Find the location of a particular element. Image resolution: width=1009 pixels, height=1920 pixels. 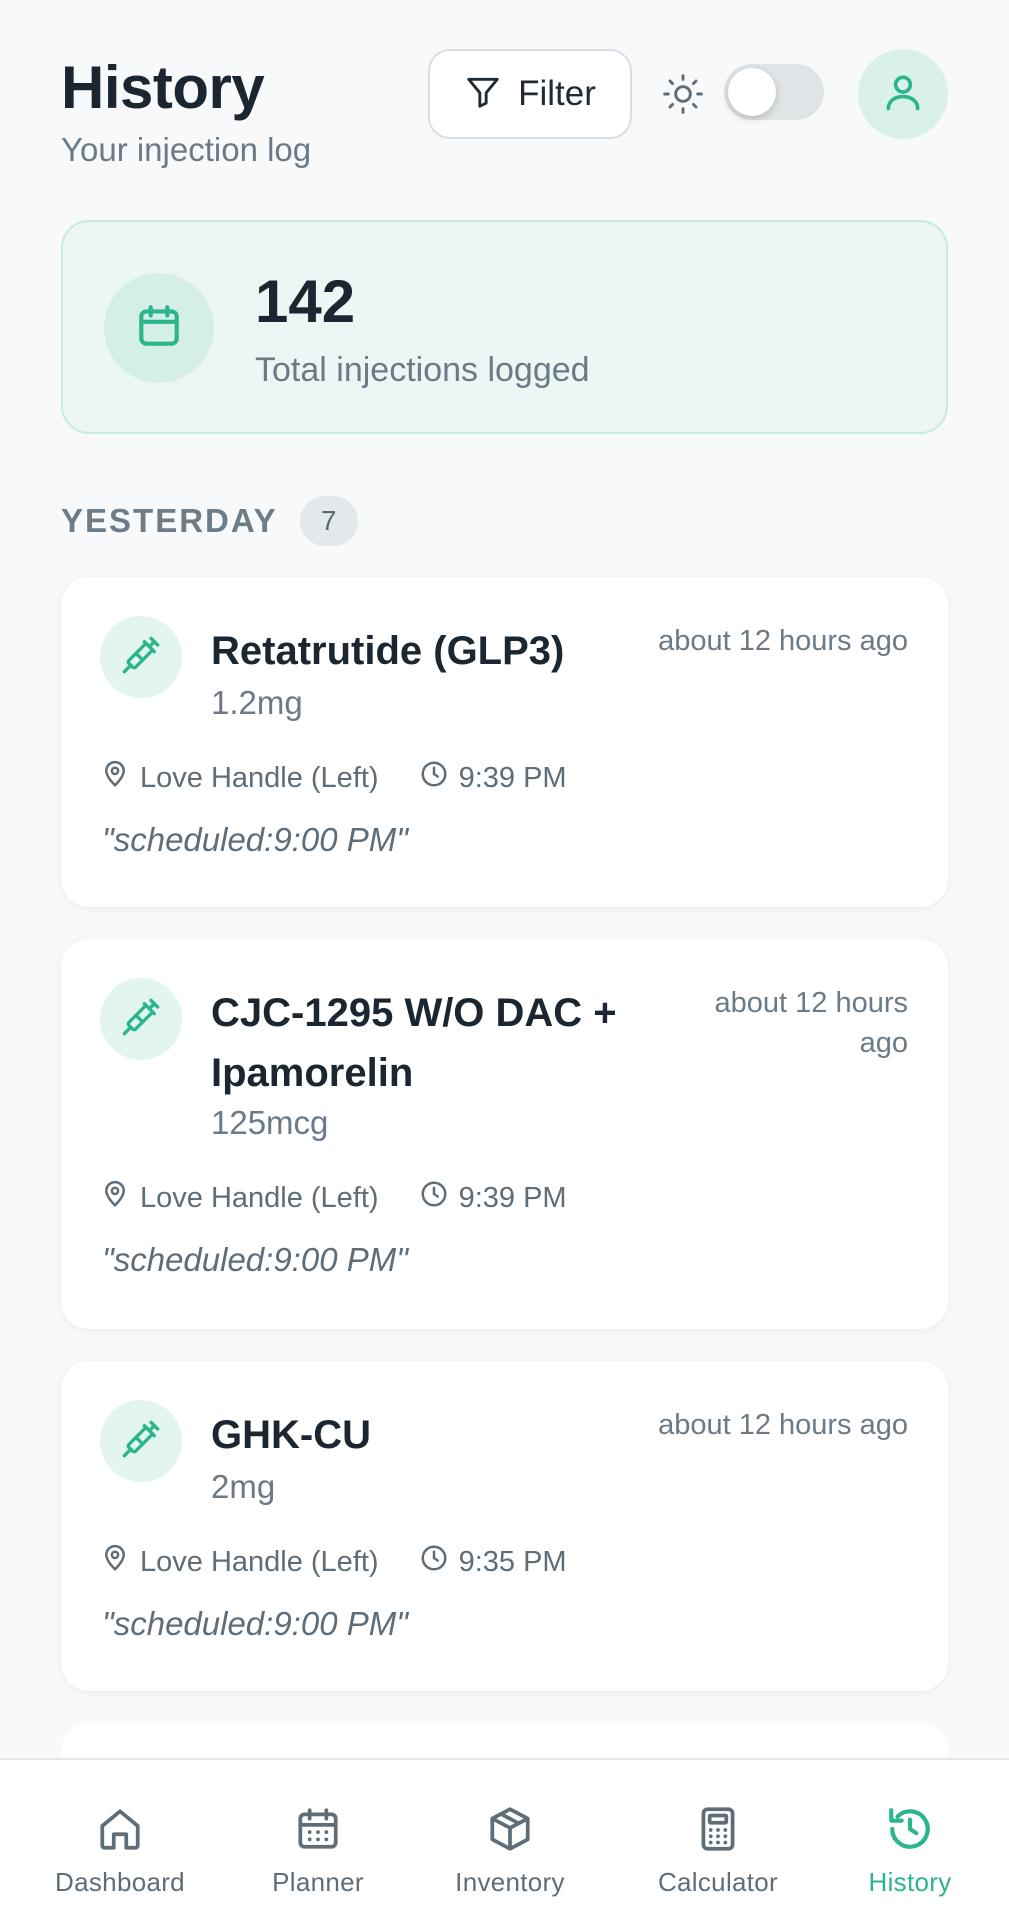

nav-label: History is located at coordinates (910, 1882).